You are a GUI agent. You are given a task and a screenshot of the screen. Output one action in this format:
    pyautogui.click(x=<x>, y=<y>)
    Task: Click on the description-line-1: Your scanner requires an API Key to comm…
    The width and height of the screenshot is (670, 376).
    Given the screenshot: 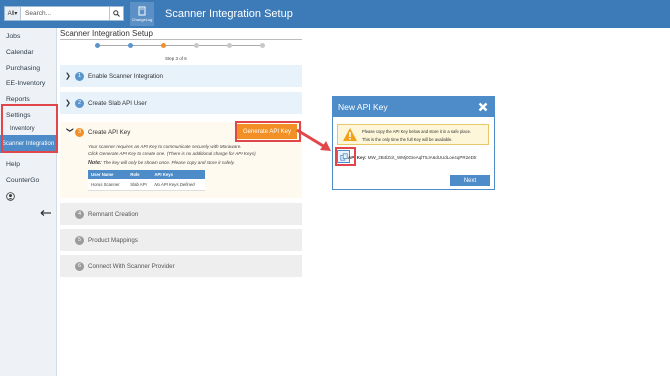 What is the action you would take?
    pyautogui.click(x=165, y=146)
    